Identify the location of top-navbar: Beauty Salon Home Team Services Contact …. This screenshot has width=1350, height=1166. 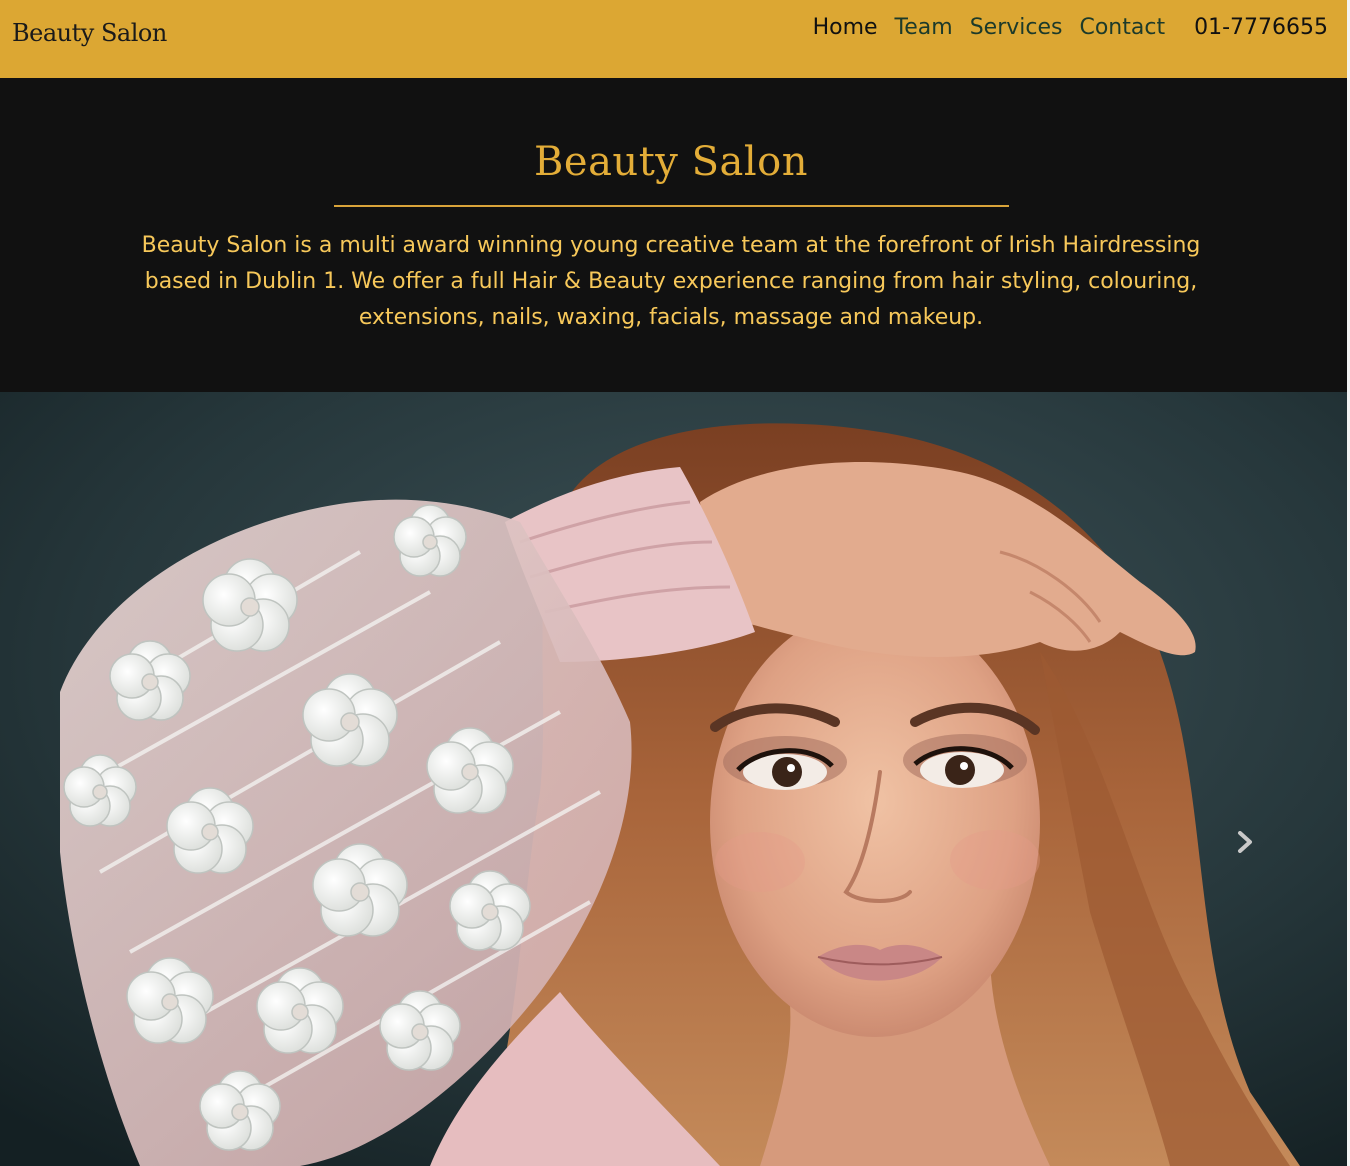
(673, 39).